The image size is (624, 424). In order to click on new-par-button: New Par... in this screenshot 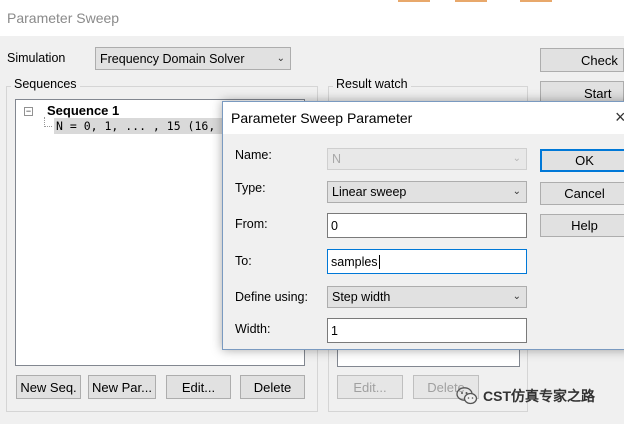, I will do `click(122, 387)`.